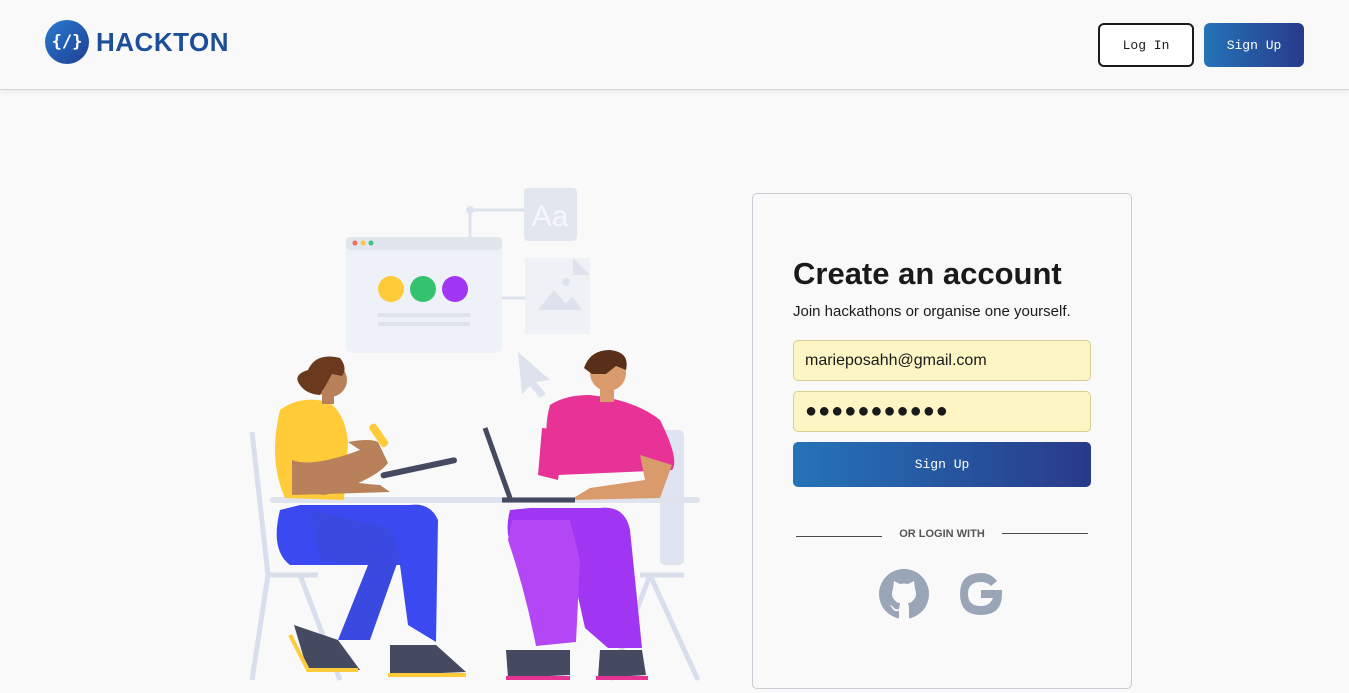 The image size is (1349, 693). I want to click on svg-text: Aa, so click(550, 216).